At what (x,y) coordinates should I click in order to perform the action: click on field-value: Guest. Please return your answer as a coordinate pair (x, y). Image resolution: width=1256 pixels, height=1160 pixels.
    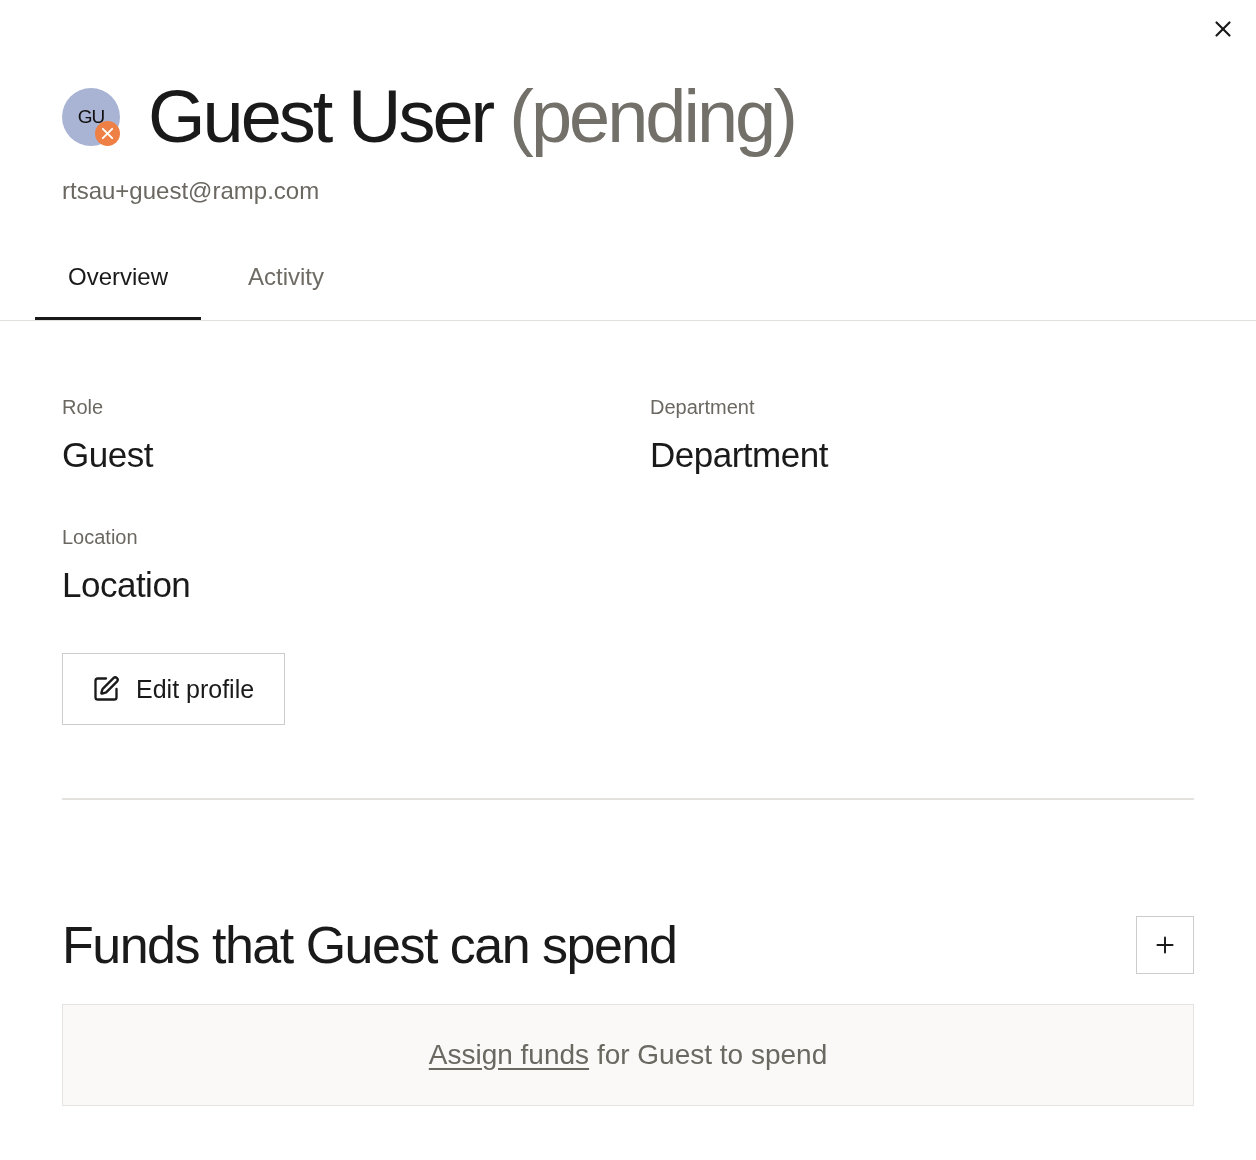
    Looking at the image, I should click on (107, 455).